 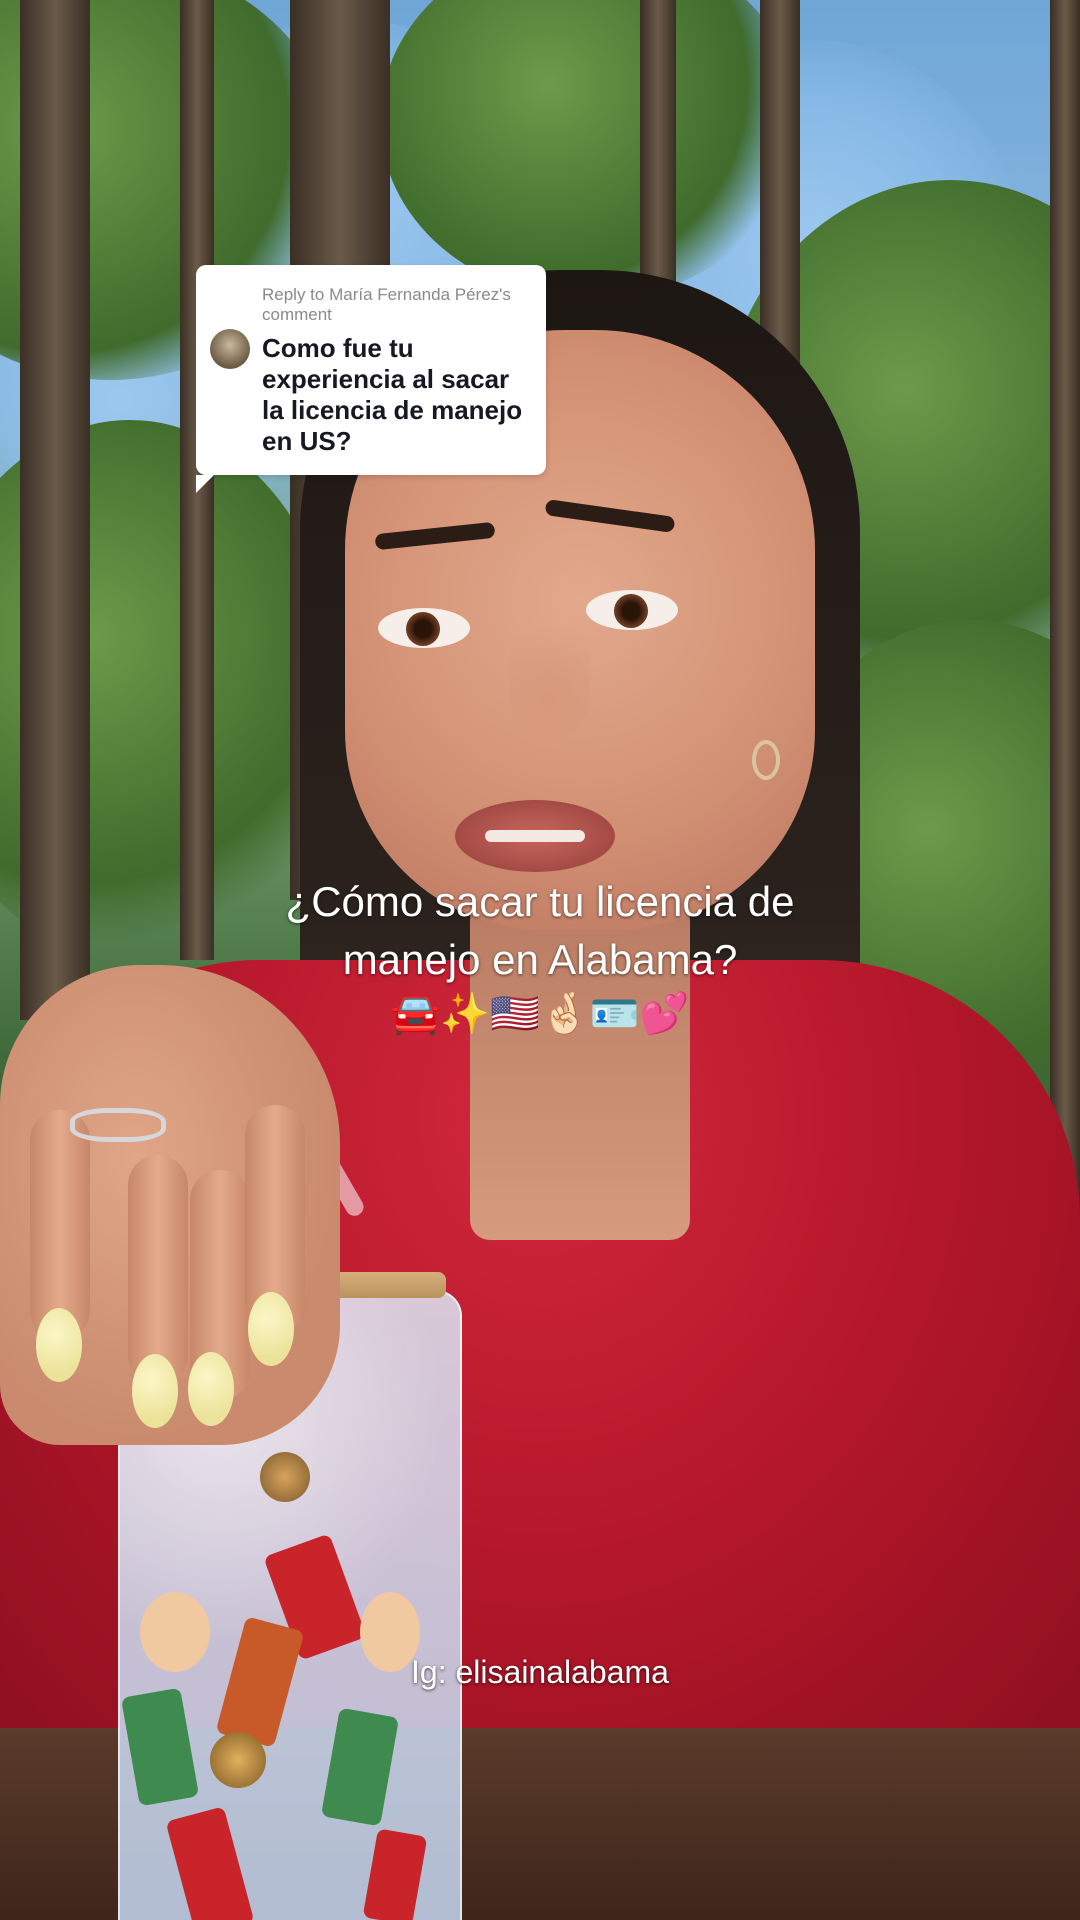 I want to click on nose, so click(x=550, y=670).